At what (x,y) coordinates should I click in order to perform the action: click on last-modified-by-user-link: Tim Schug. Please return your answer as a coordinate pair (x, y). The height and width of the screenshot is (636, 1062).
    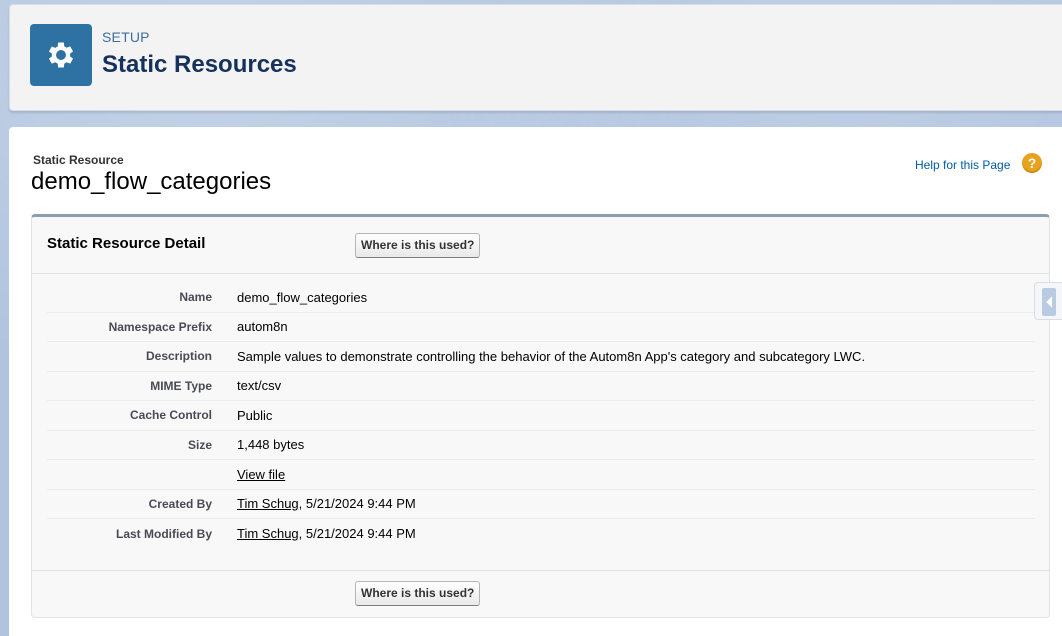
    Looking at the image, I should click on (268, 533).